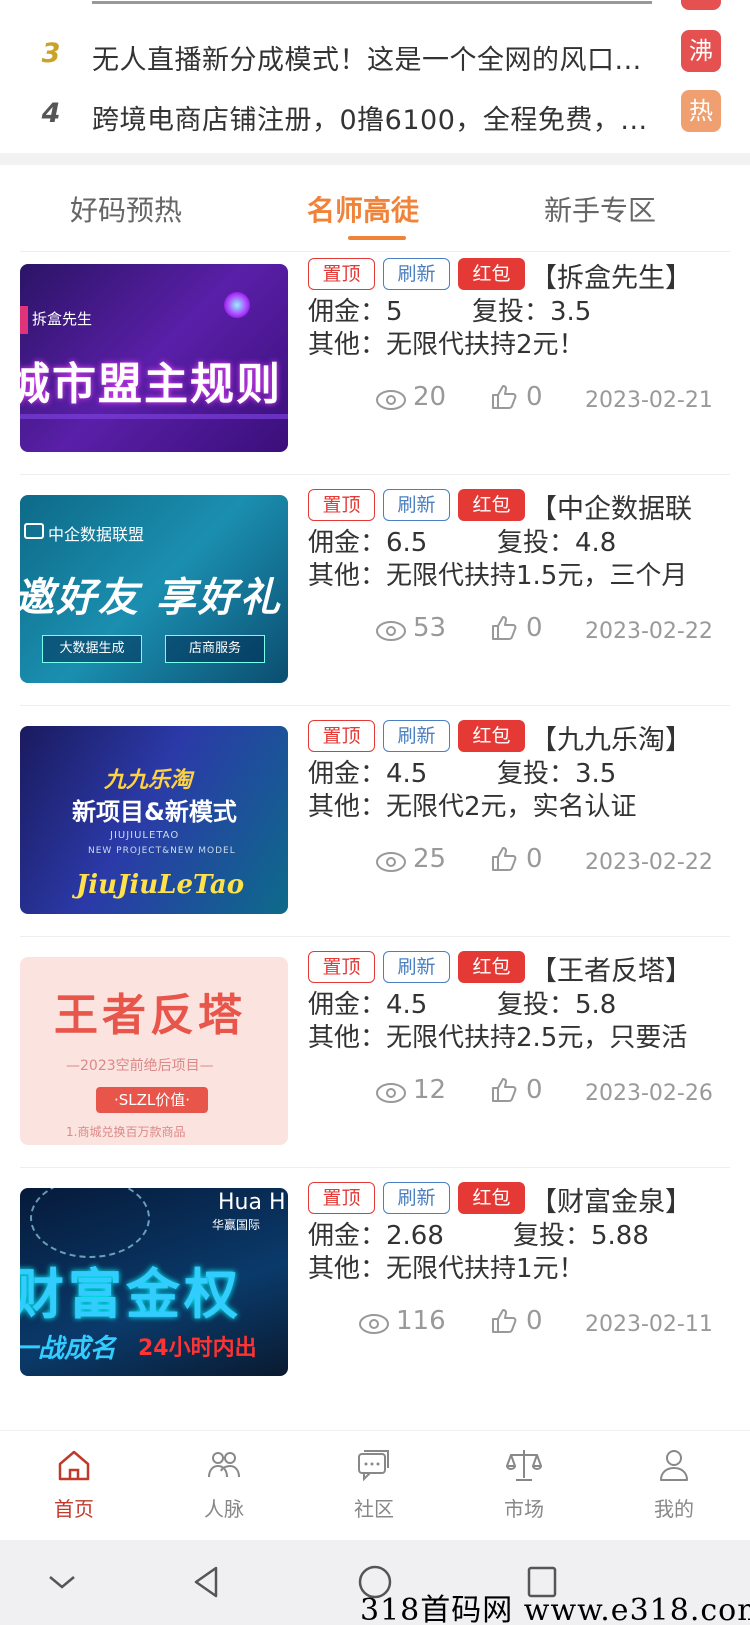  Describe the element at coordinates (215, 649) in the screenshot. I see `thumbnail-button: 店商服务` at that location.